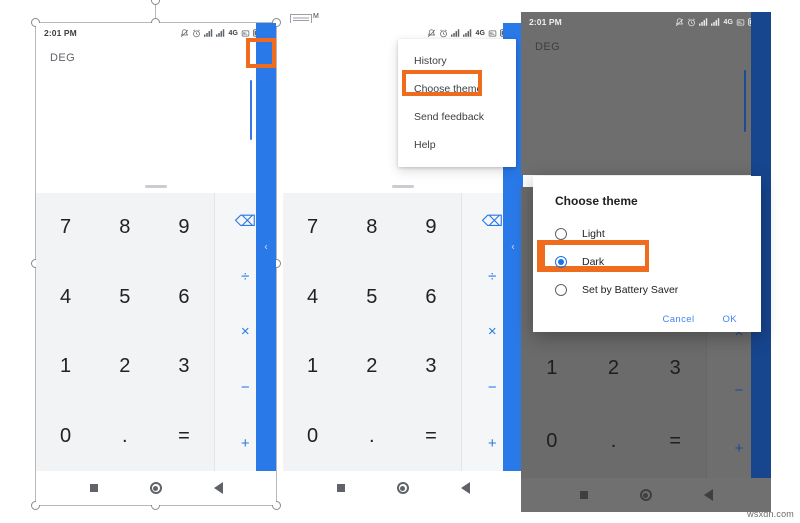  What do you see at coordinates (561, 290) in the screenshot?
I see `radio-battery-saver-icon` at bounding box center [561, 290].